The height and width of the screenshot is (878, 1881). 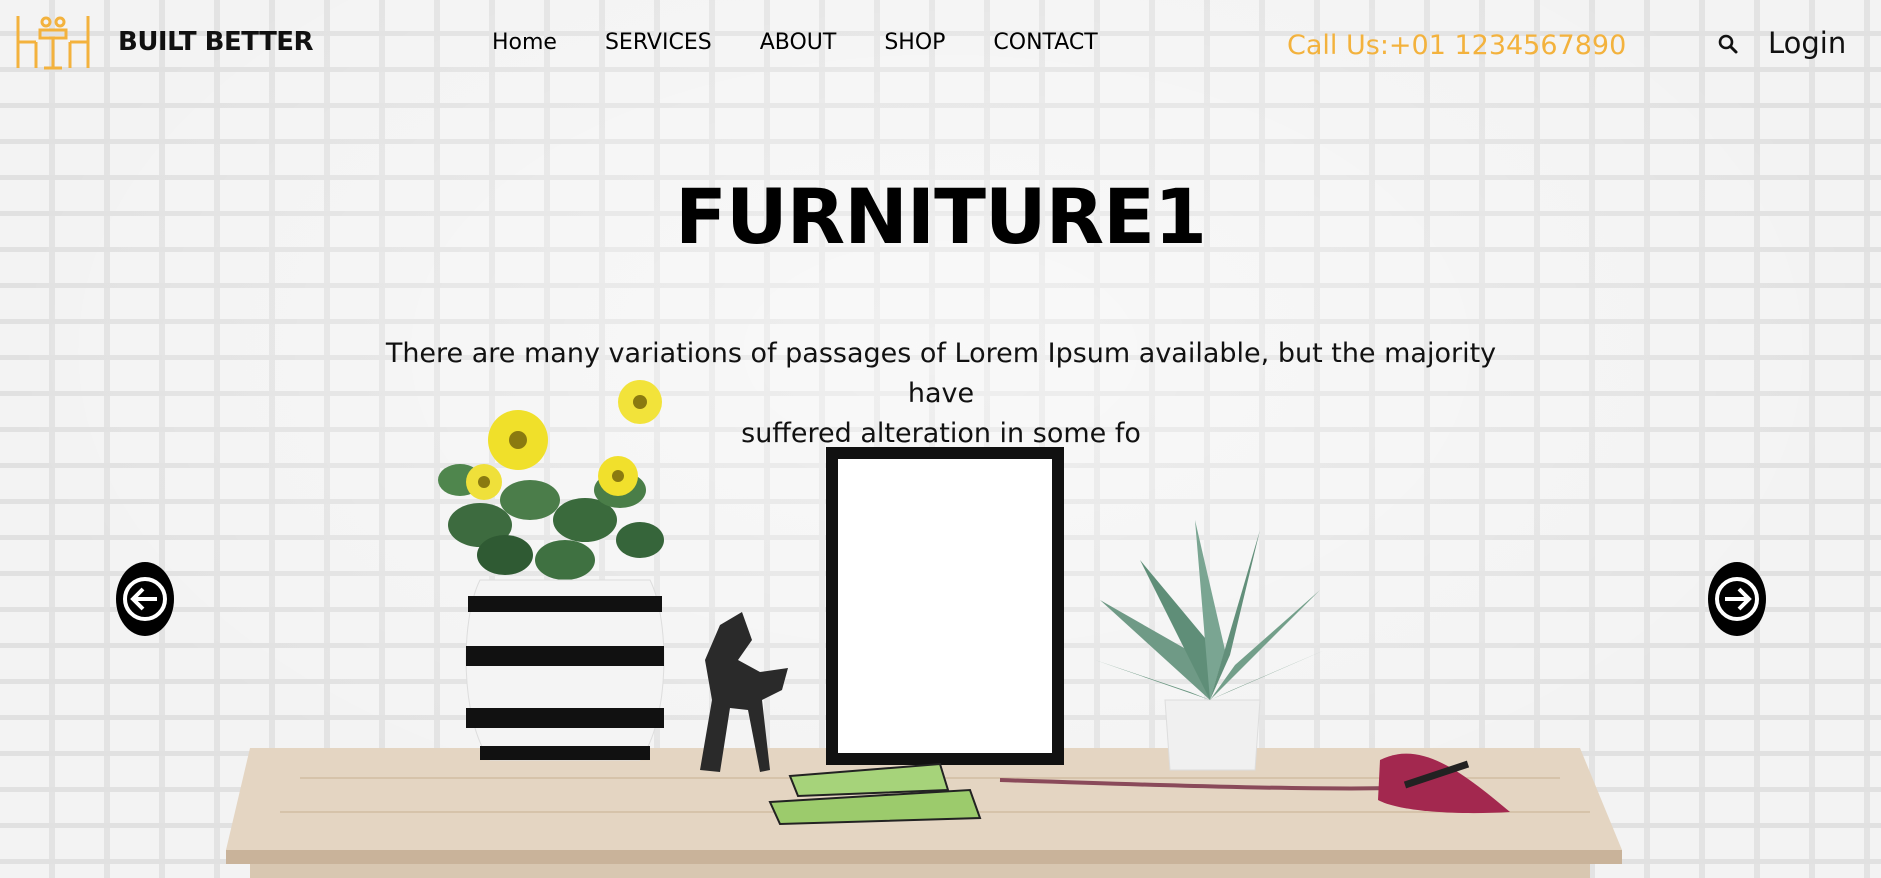 I want to click on nav-item-shop: SHOP, so click(x=914, y=42).